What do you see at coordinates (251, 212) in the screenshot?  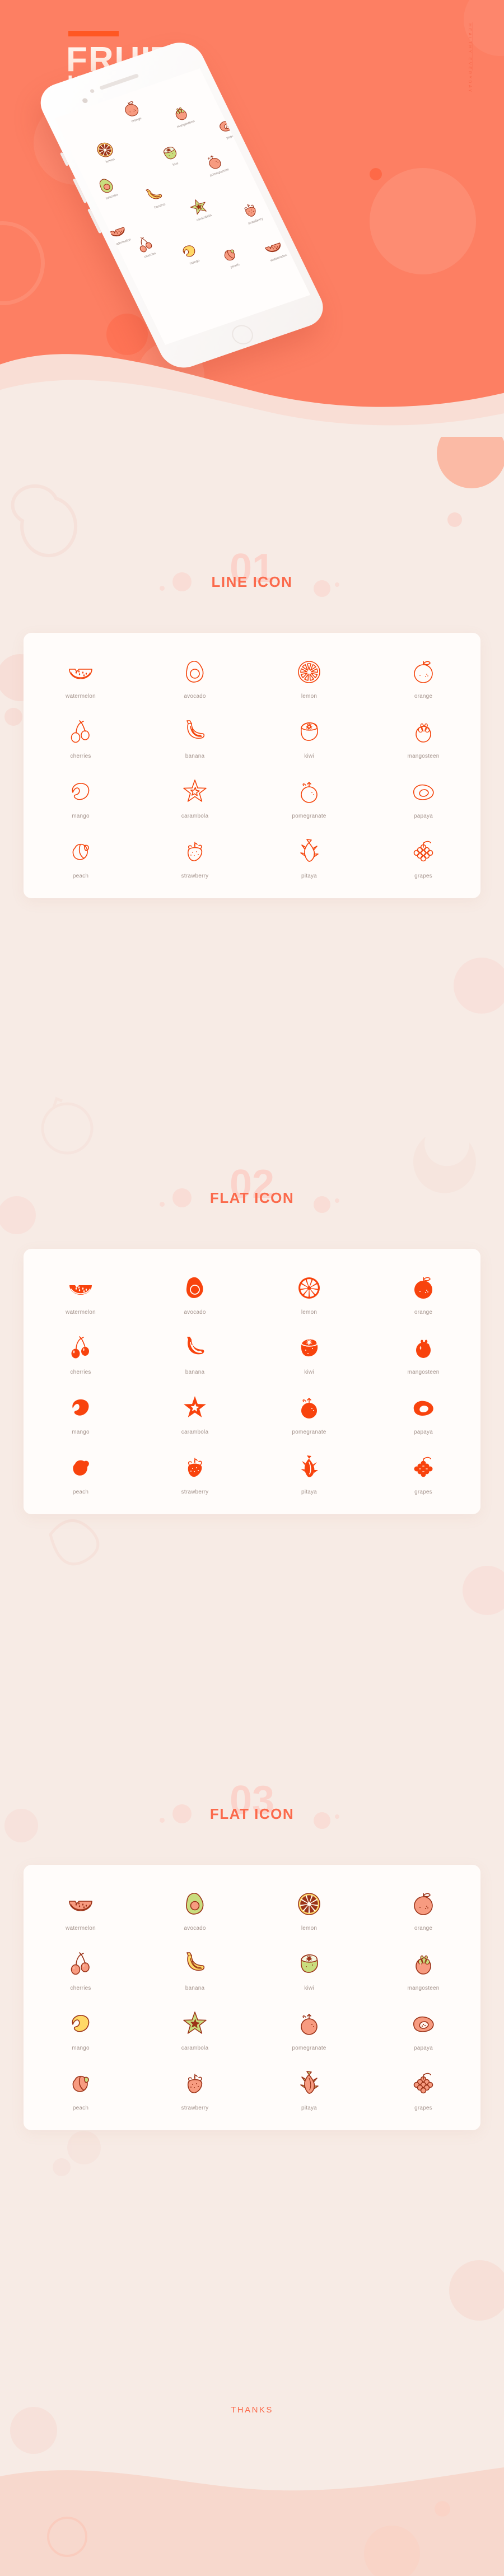 I see `phone-icon-cell-strawberry: strawberry` at bounding box center [251, 212].